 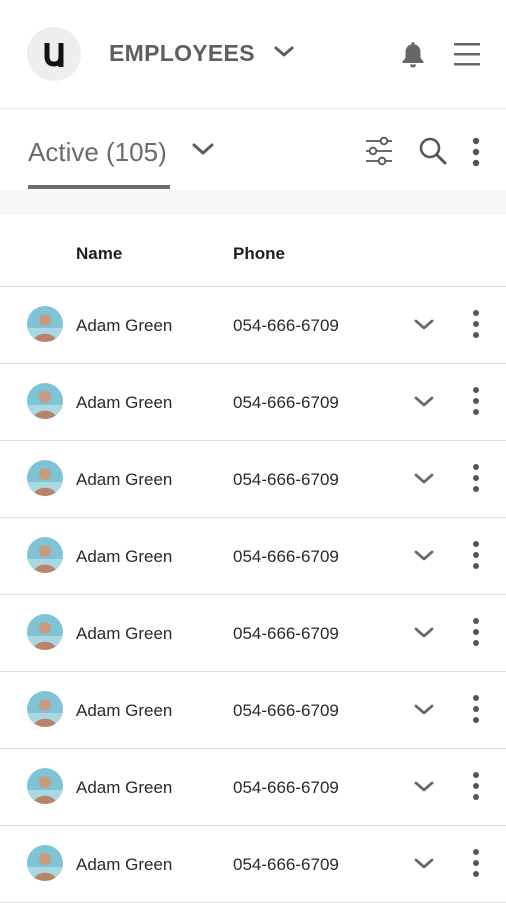 What do you see at coordinates (253, 149) in the screenshot?
I see `filter-bar: Active (105)` at bounding box center [253, 149].